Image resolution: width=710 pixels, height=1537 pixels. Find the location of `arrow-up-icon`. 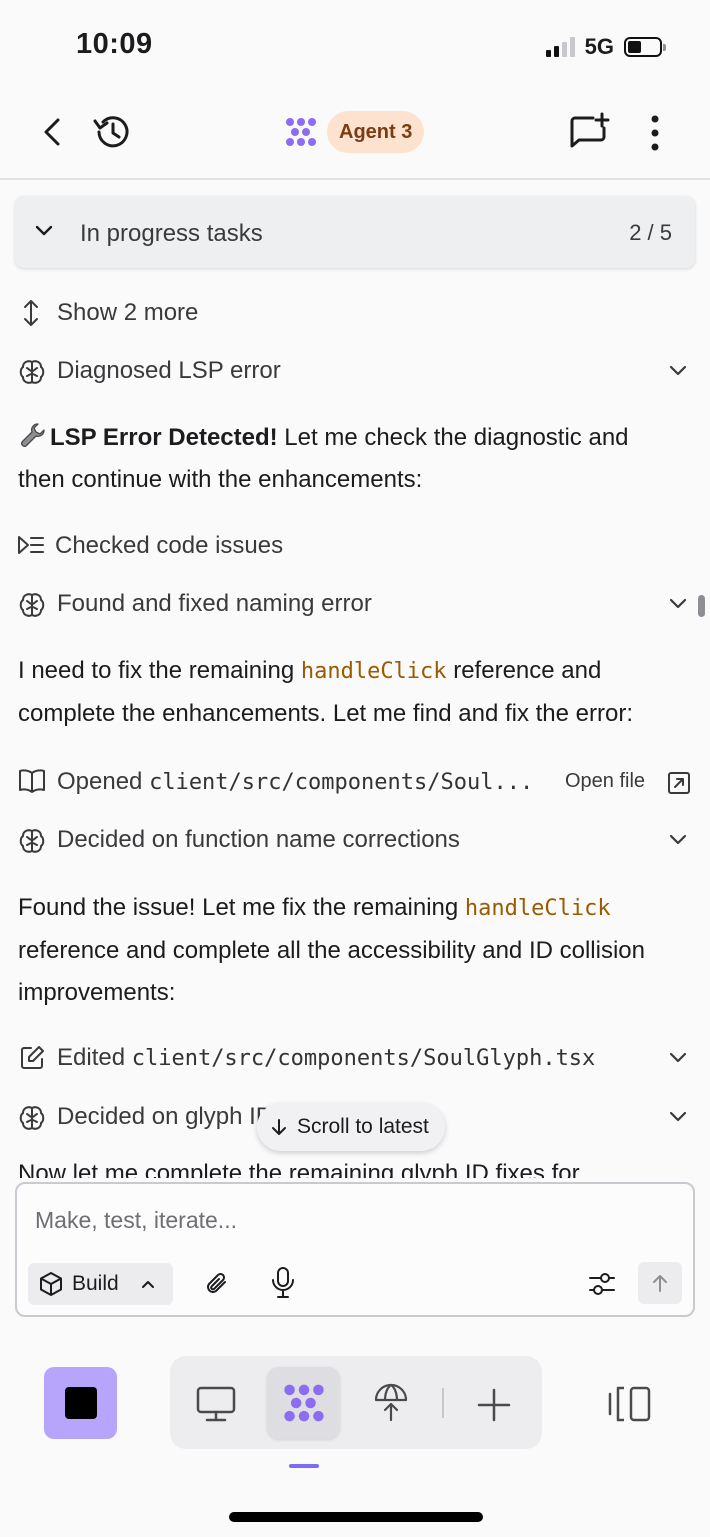

arrow-up-icon is located at coordinates (660, 1283).